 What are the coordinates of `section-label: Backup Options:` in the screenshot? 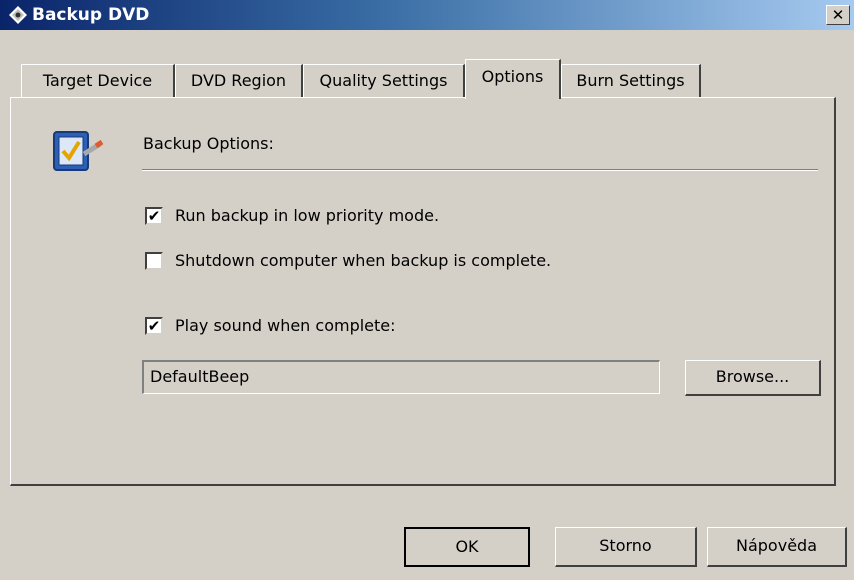 It's located at (208, 143).